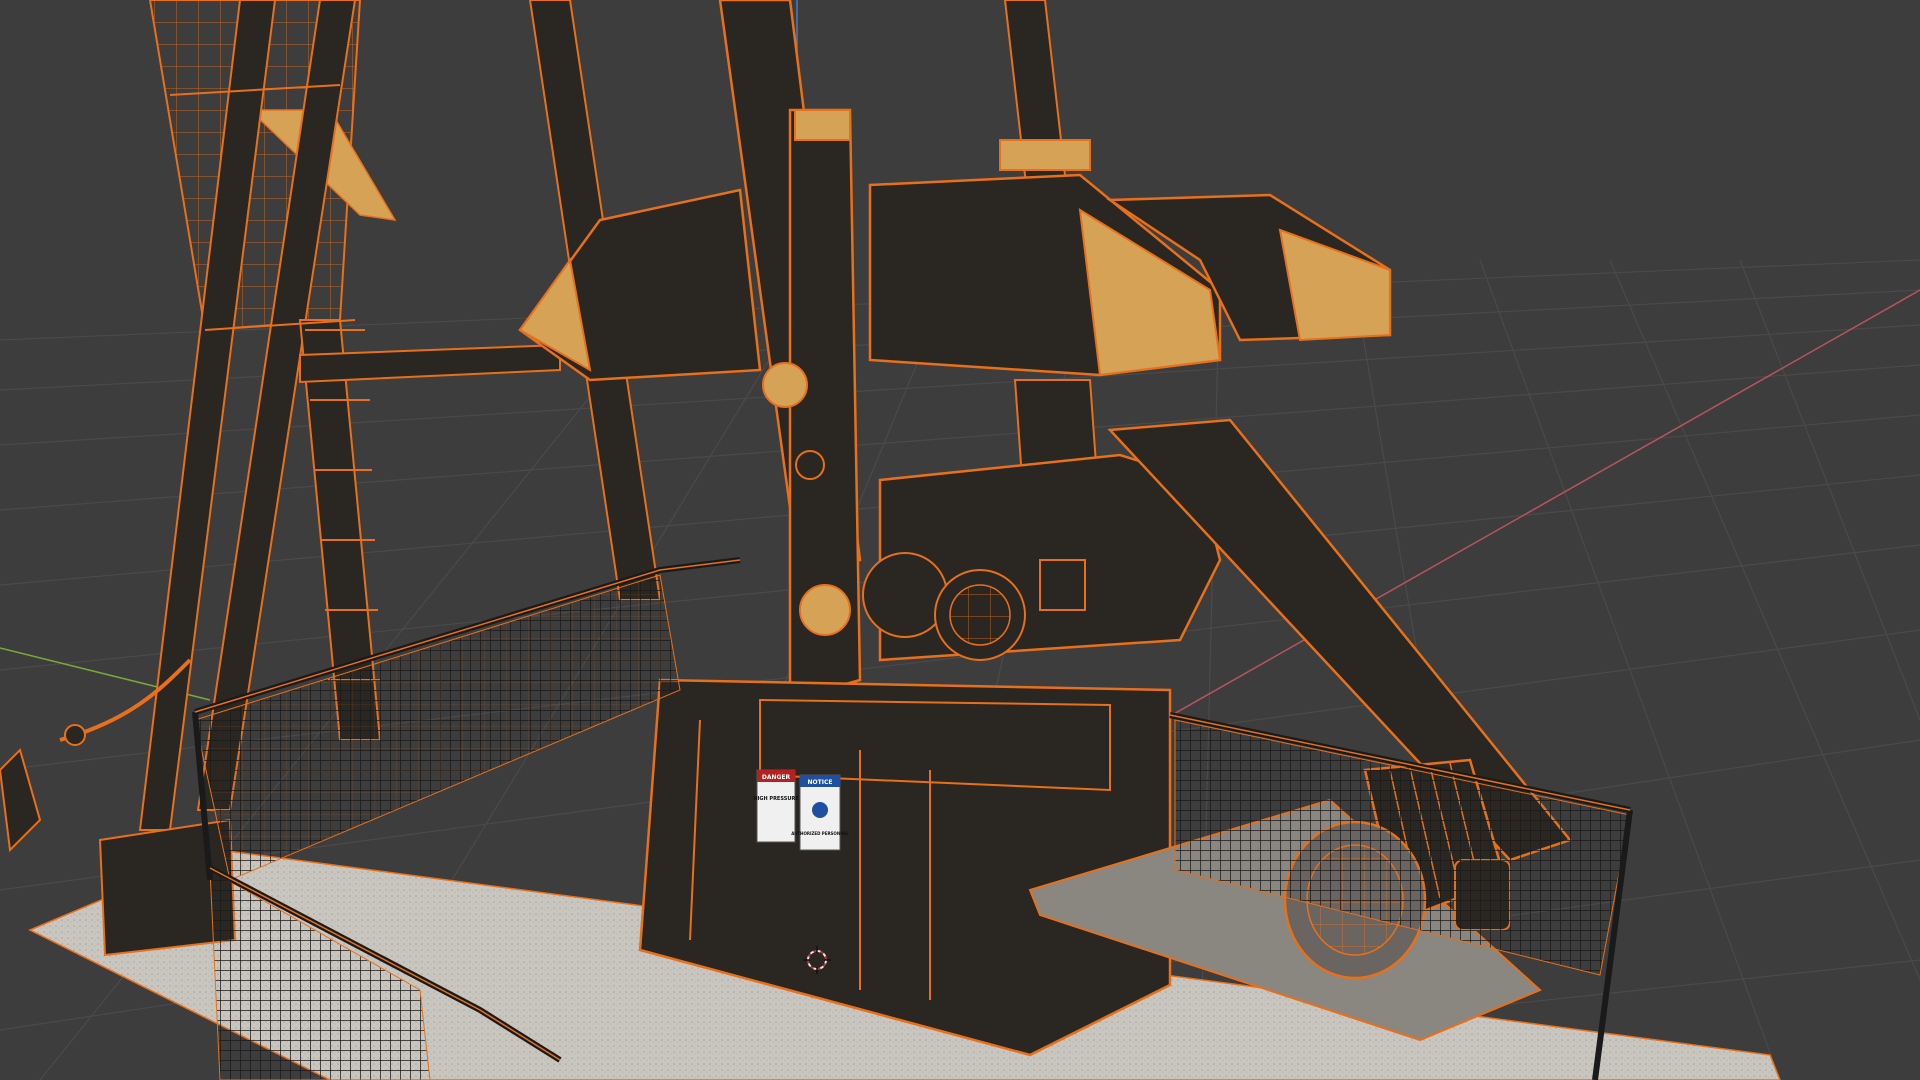 This screenshot has width=1920, height=1080. I want to click on danger-sign-header: DANGER, so click(776, 777).